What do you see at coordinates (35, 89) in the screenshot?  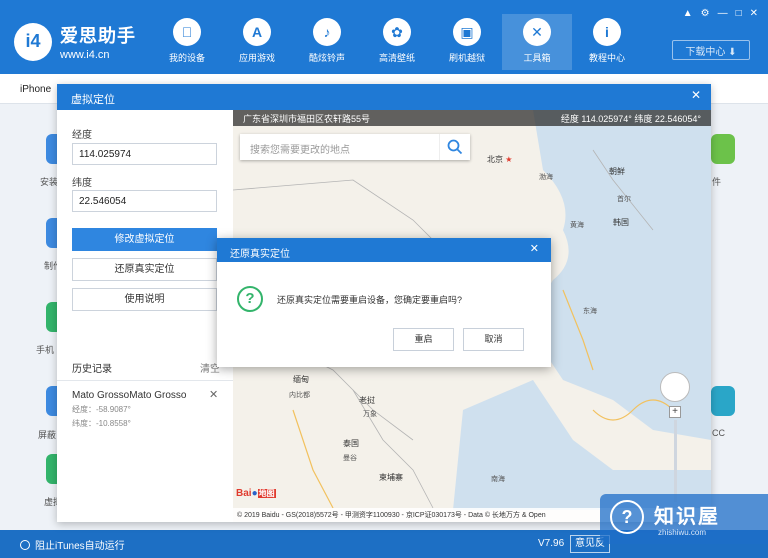 I see `device-tab-iphone: iPhone` at bounding box center [35, 89].